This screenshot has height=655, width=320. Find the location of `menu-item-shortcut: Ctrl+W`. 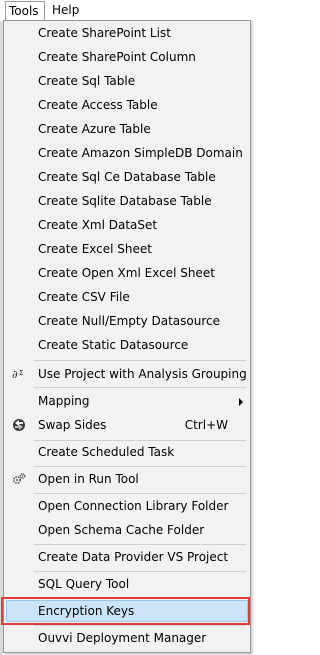

menu-item-shortcut: Ctrl+W is located at coordinates (206, 425).